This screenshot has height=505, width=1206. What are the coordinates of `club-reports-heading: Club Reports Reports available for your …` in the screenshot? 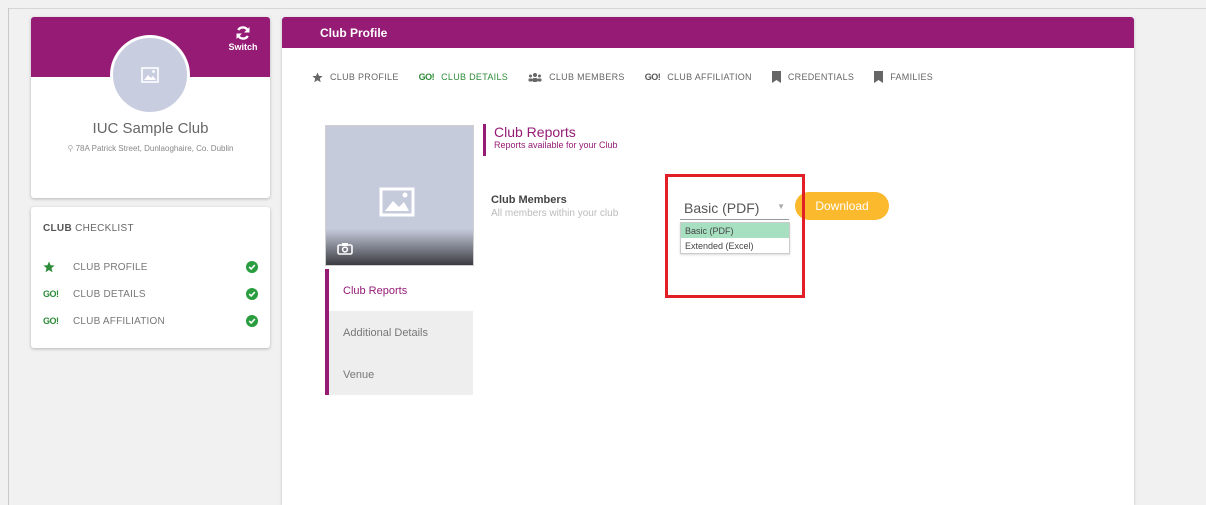 It's located at (550, 140).